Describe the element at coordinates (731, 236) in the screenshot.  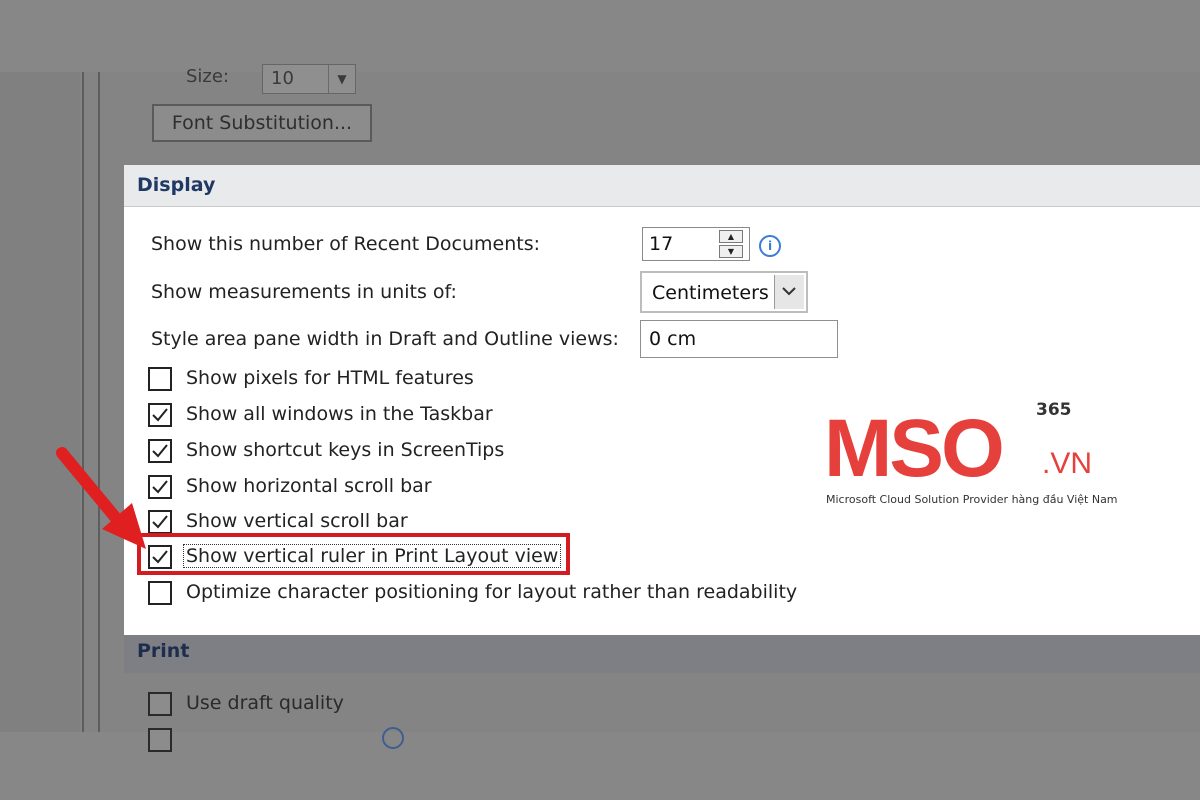
I see `spin-up-icon: ▲` at that location.